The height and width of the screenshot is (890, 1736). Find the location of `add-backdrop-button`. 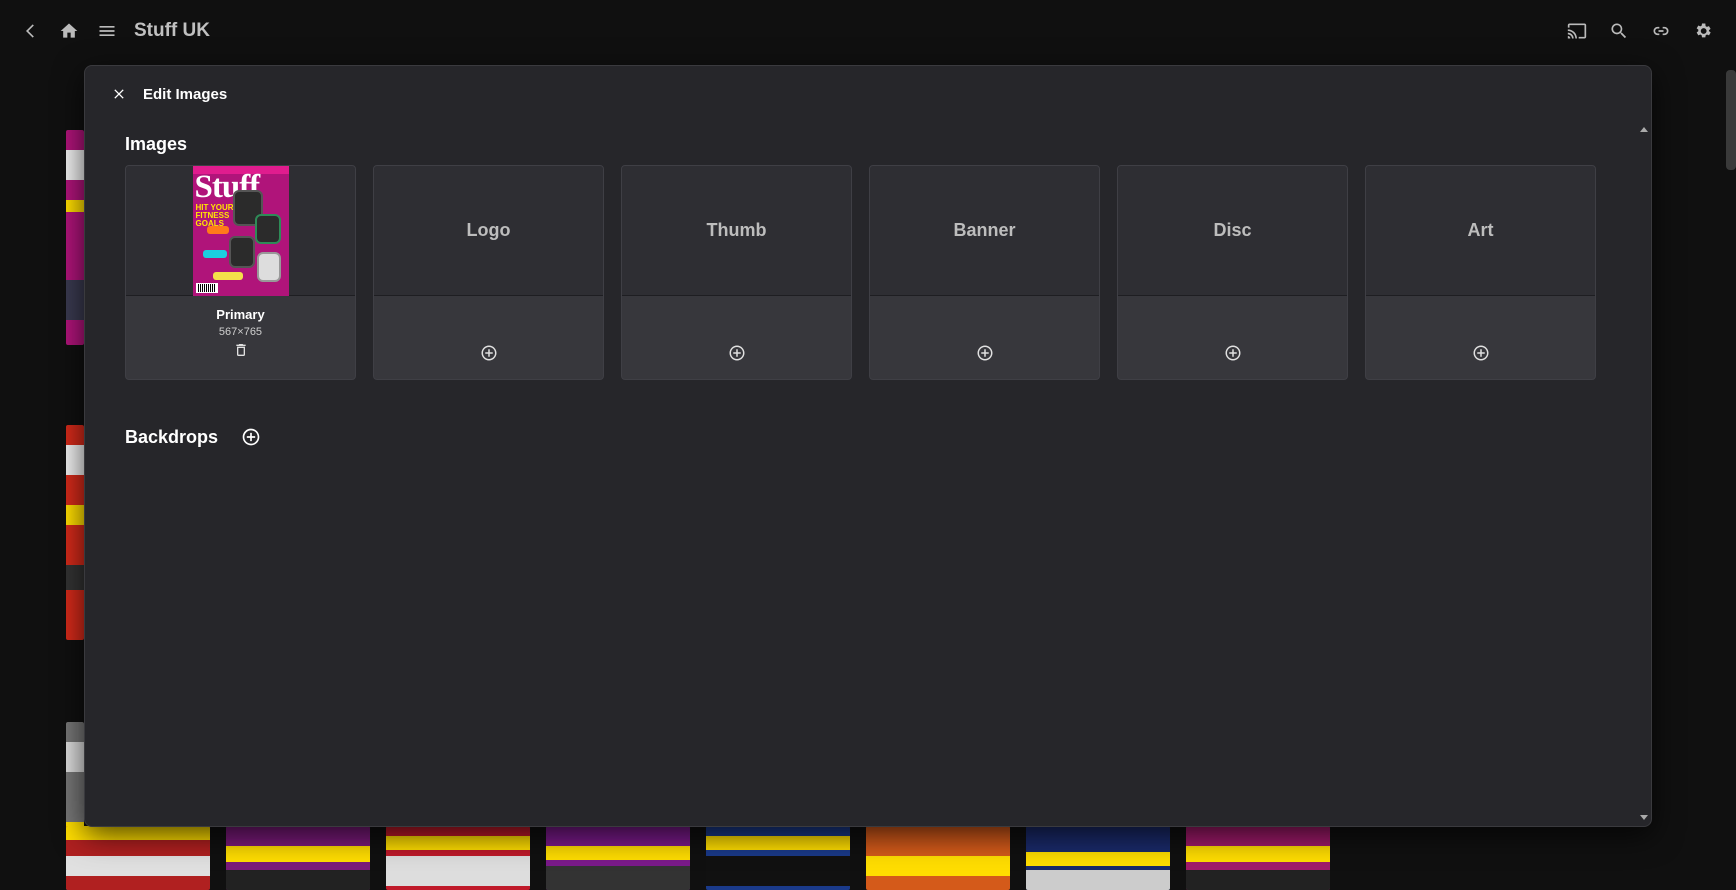

add-backdrop-button is located at coordinates (251, 437).